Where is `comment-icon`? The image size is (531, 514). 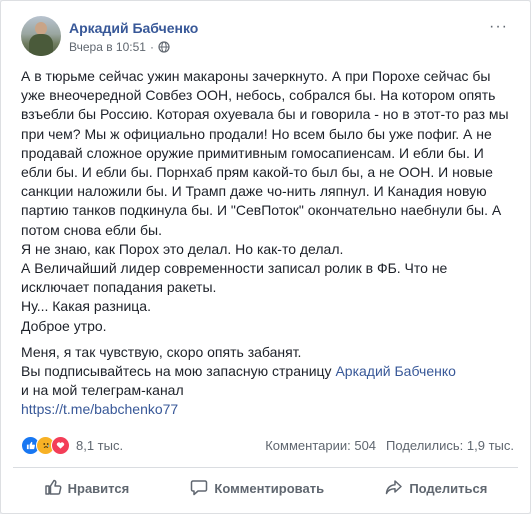 comment-icon is located at coordinates (199, 488).